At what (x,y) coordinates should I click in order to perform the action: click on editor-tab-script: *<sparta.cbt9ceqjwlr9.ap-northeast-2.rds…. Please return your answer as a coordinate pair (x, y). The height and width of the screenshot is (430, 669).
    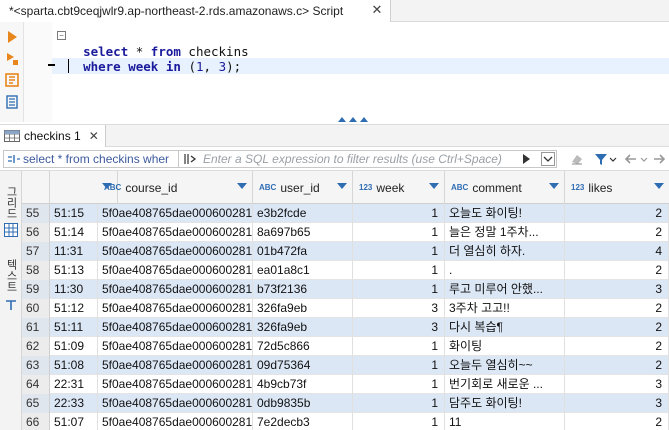
    Looking at the image, I should click on (195, 11).